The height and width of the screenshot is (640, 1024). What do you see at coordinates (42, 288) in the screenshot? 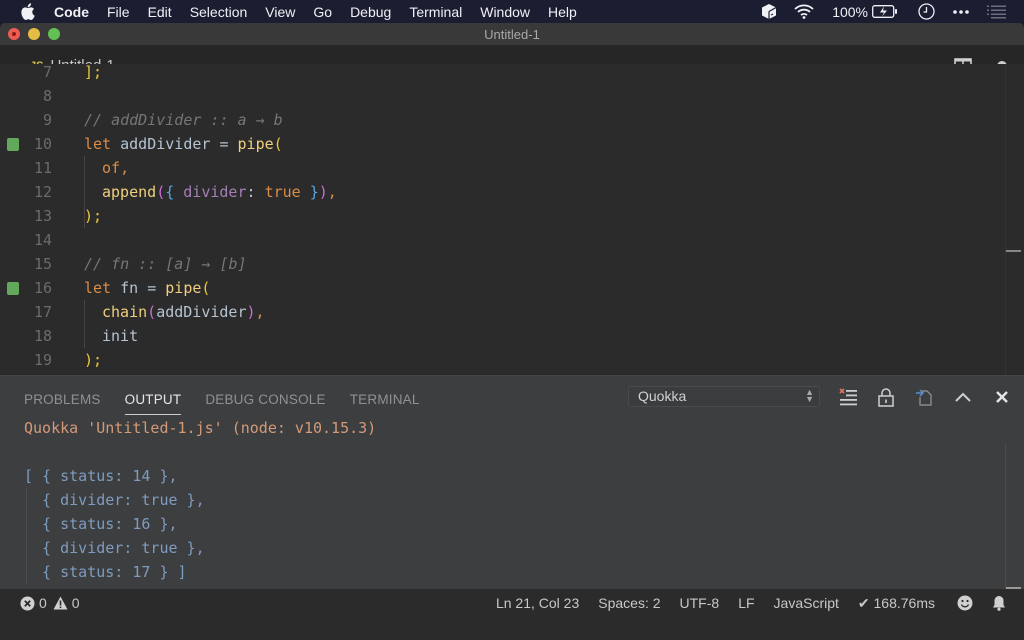
I see `line-number: 16` at bounding box center [42, 288].